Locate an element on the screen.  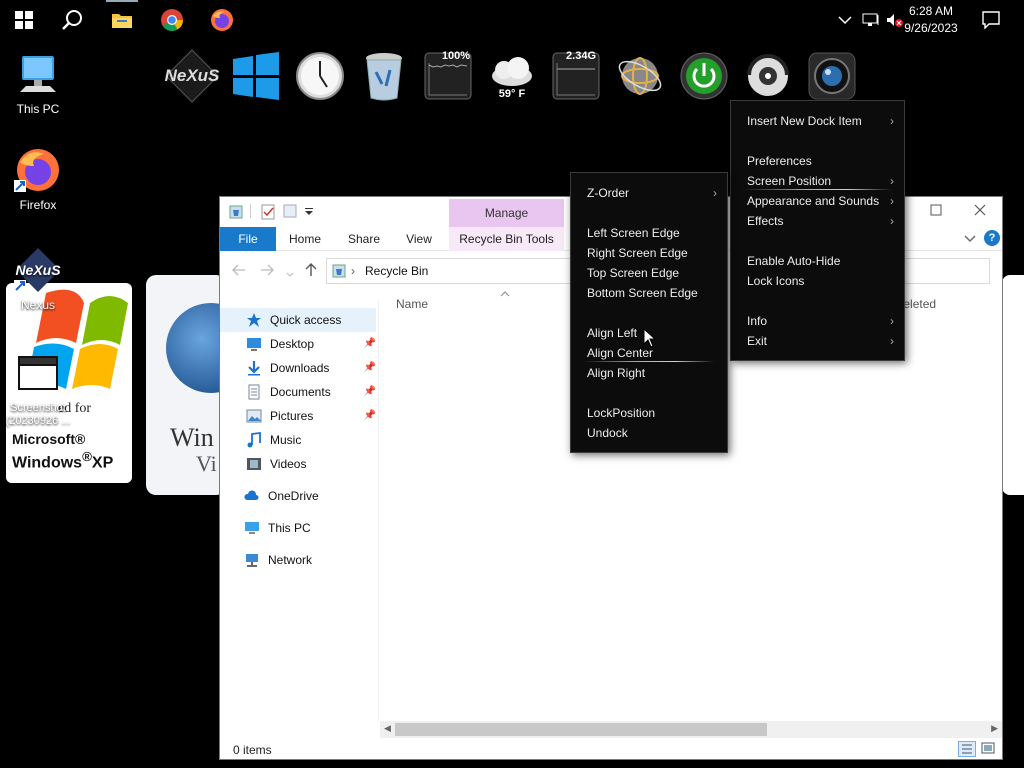
menu-item-left-screen-edge: Left Screen Edge is located at coordinates (649, 233).